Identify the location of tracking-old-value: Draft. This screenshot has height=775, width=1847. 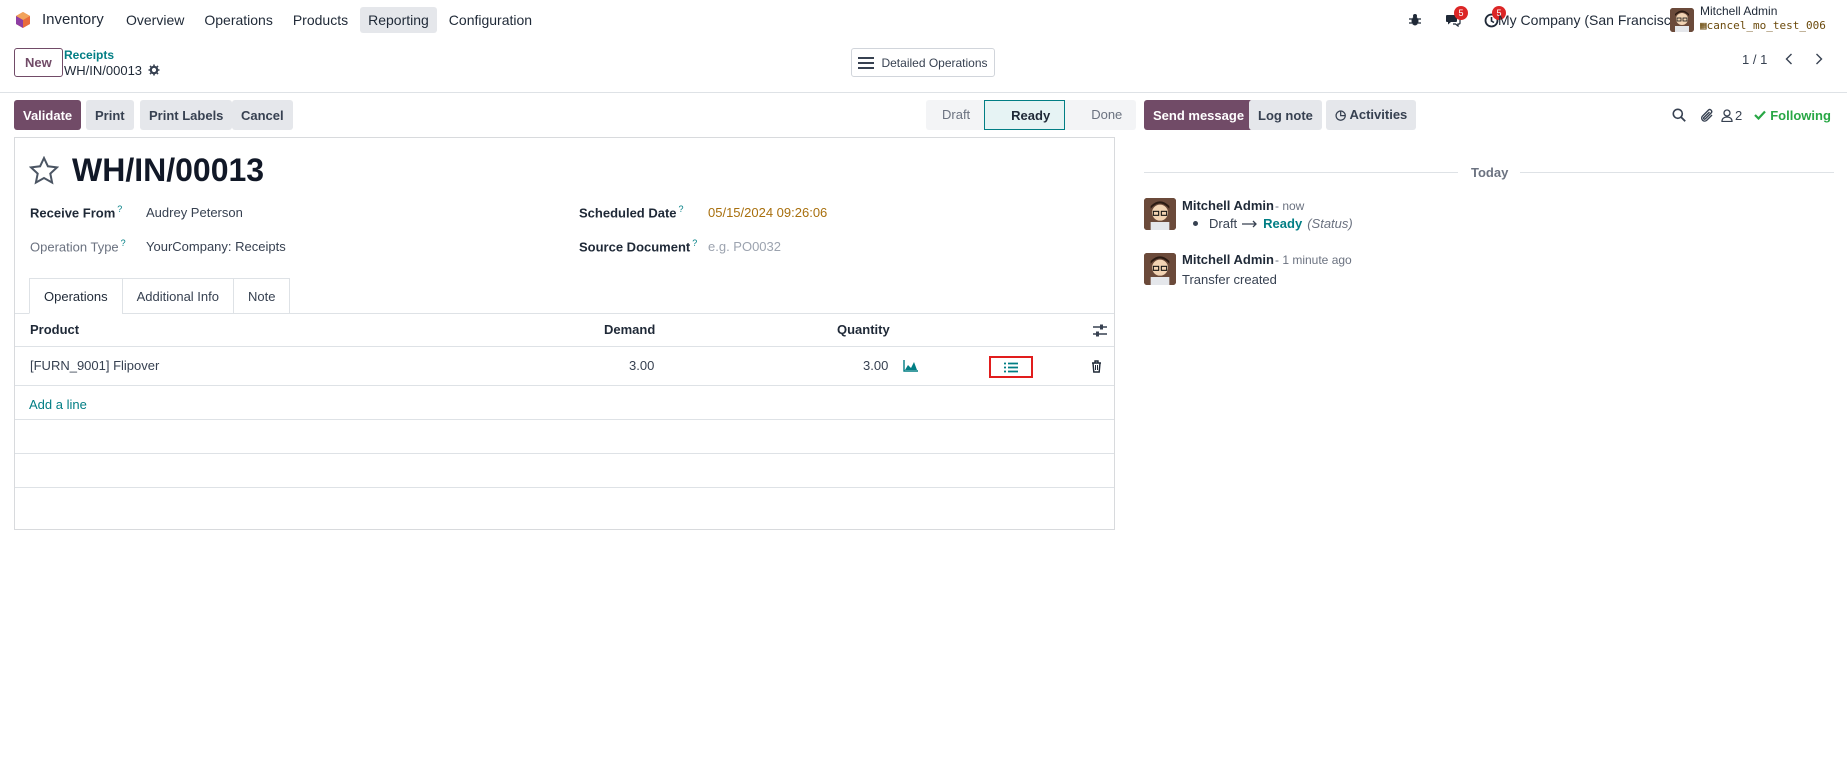
(1223, 223).